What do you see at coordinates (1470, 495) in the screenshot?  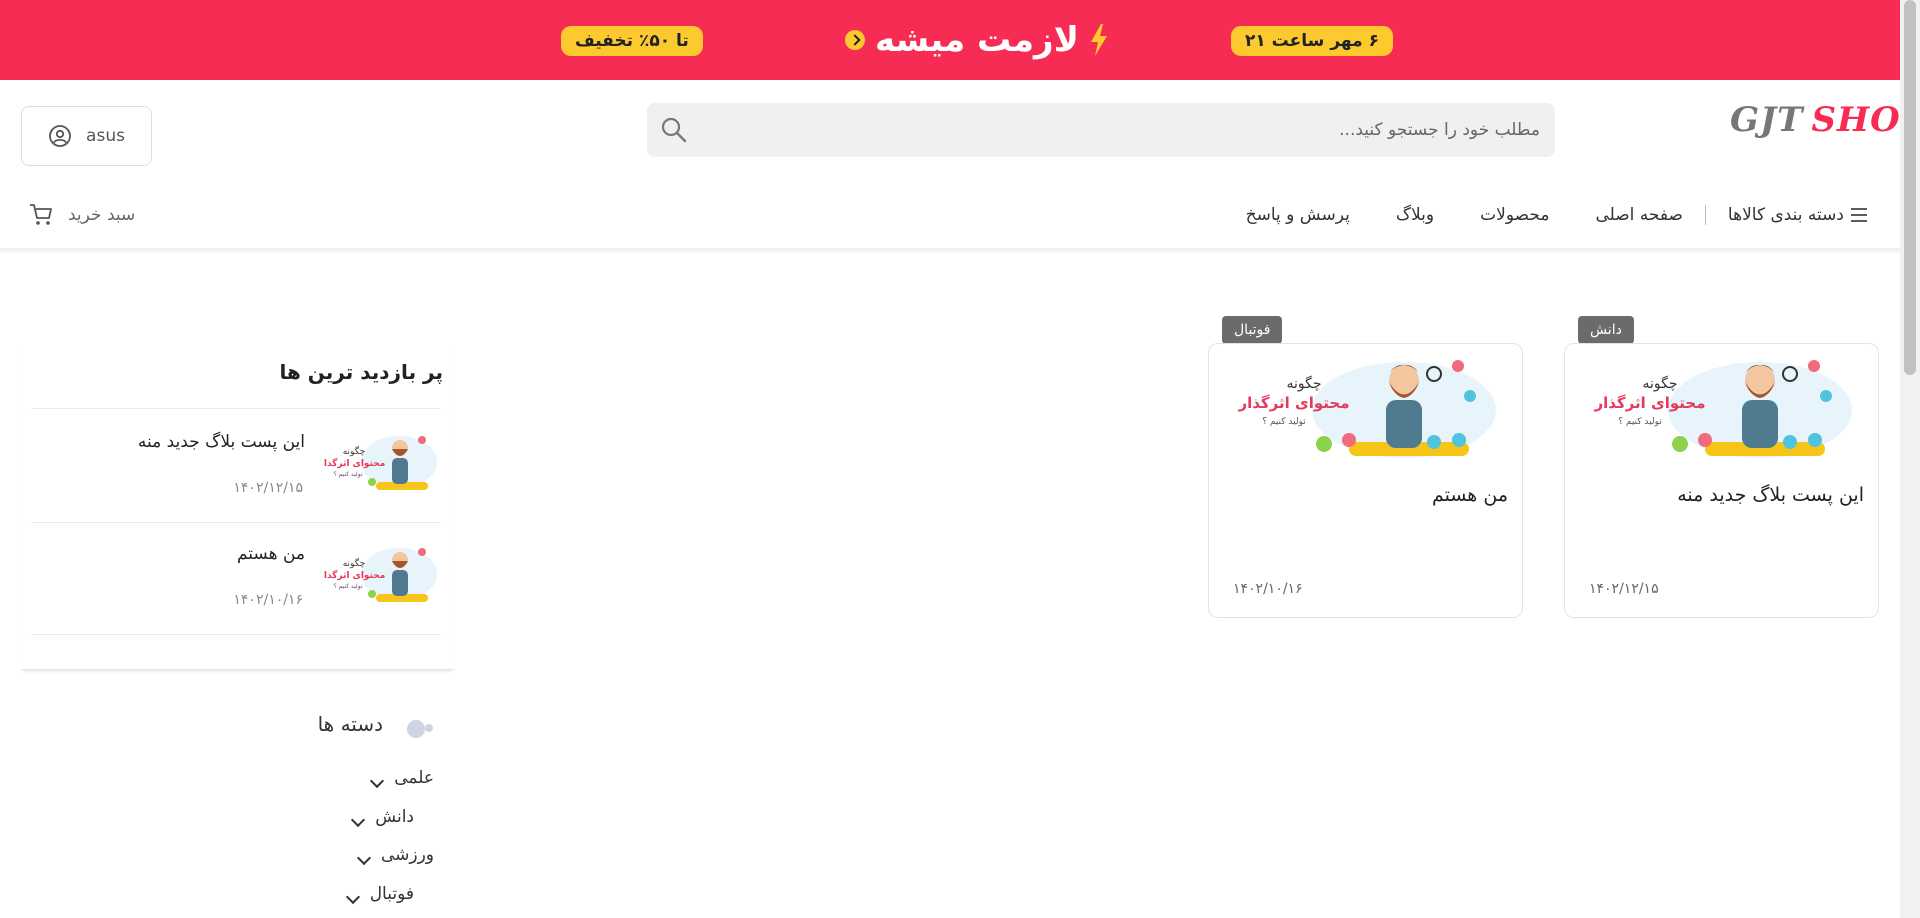 I see `post-title: من هستم` at bounding box center [1470, 495].